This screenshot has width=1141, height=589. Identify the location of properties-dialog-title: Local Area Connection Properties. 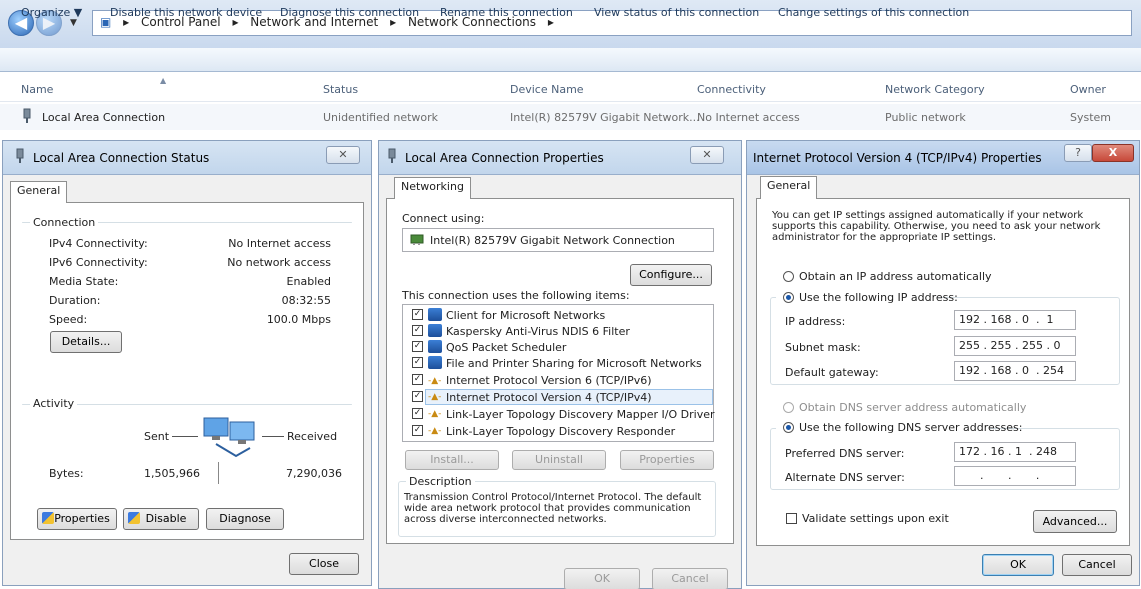
(504, 158).